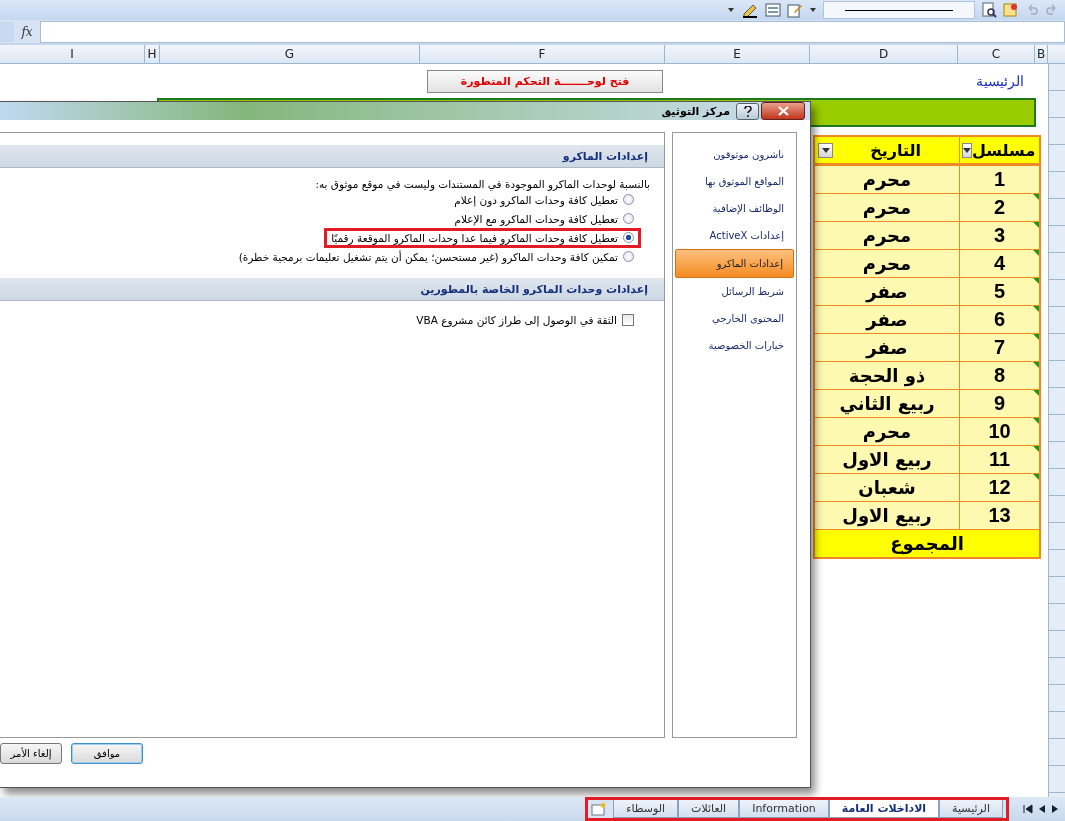 The height and width of the screenshot is (821, 1065). Describe the element at coordinates (899, 10) in the screenshot. I see `line-style-picker` at that location.